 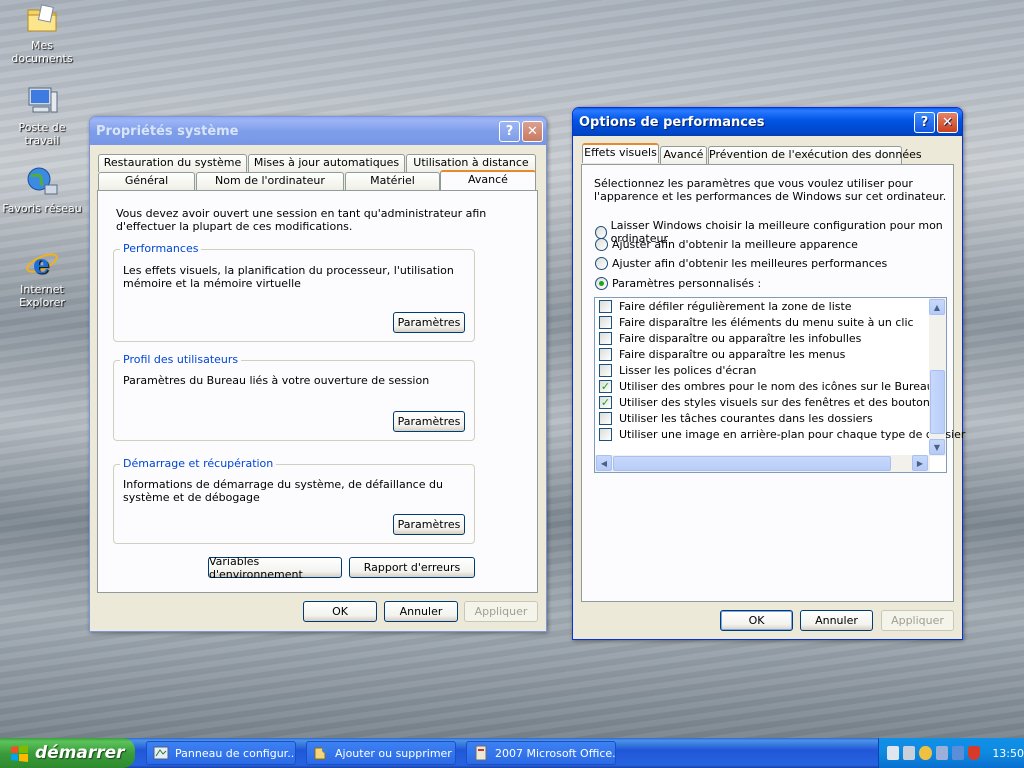 What do you see at coordinates (318, 131) in the screenshot?
I see `system-properties-titlebar: Propriétés système ? ✕` at bounding box center [318, 131].